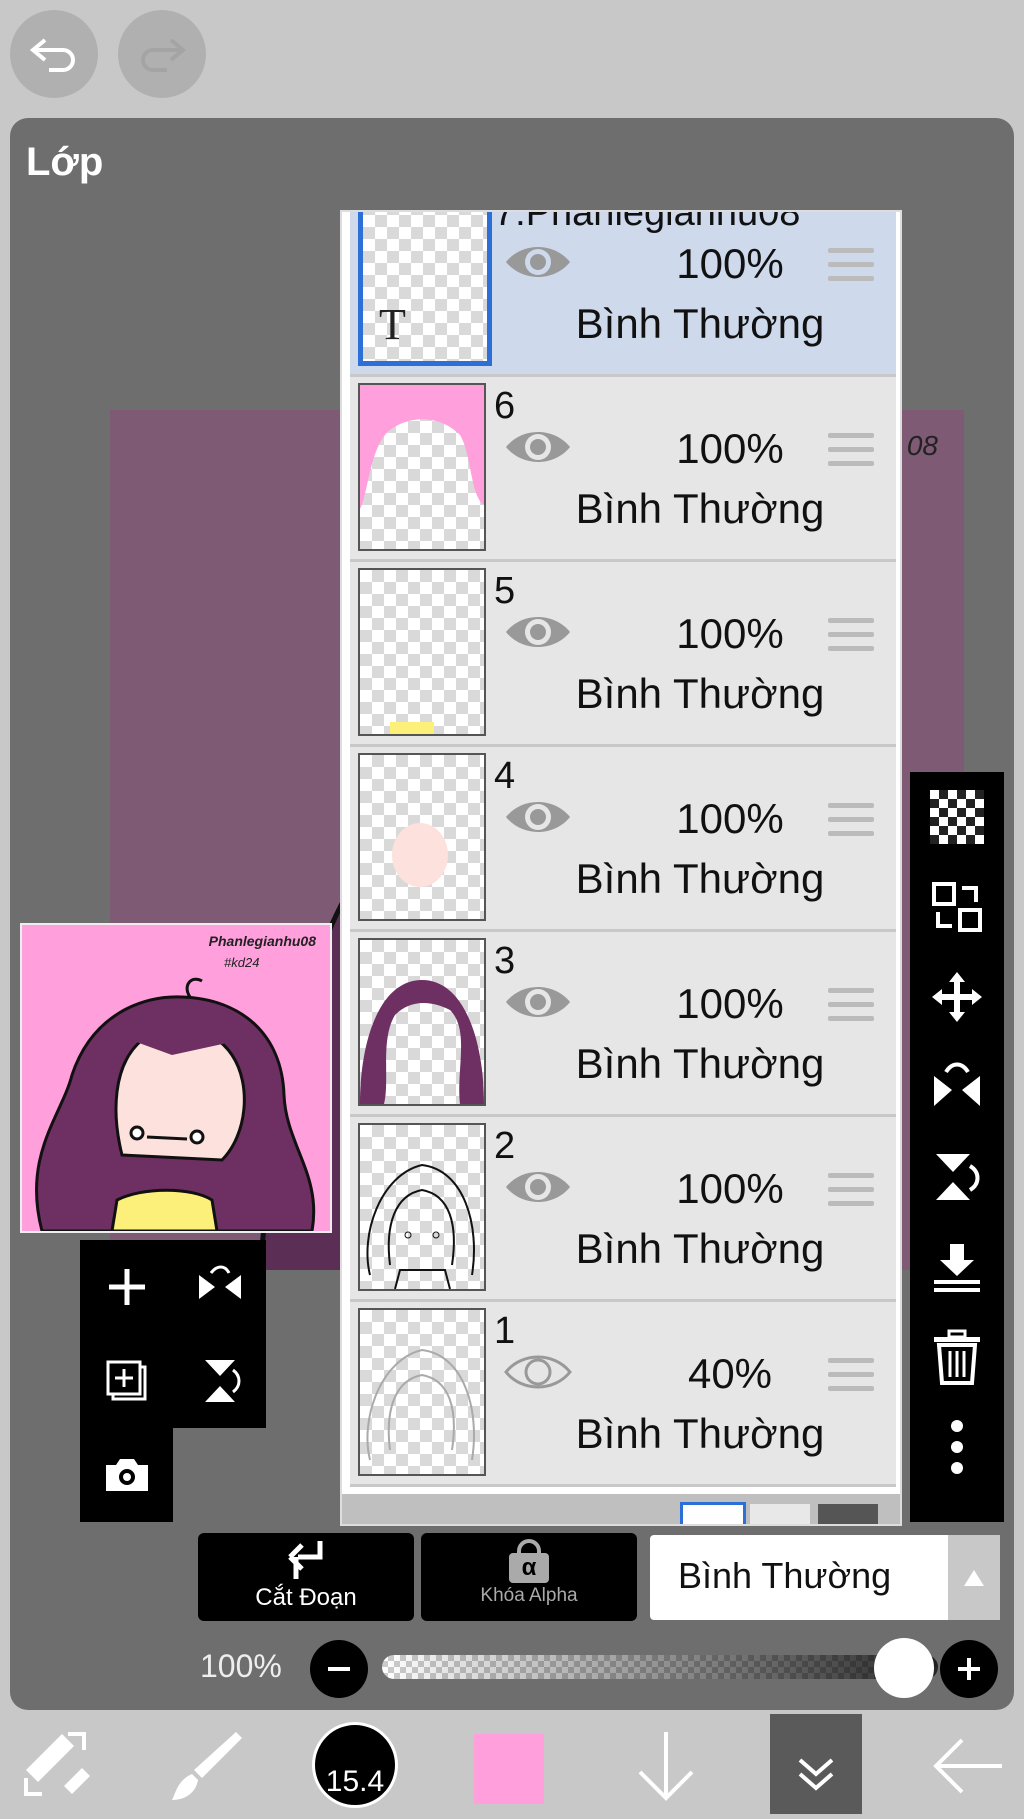  I want to click on duplicate-layer-button, so click(126, 1381).